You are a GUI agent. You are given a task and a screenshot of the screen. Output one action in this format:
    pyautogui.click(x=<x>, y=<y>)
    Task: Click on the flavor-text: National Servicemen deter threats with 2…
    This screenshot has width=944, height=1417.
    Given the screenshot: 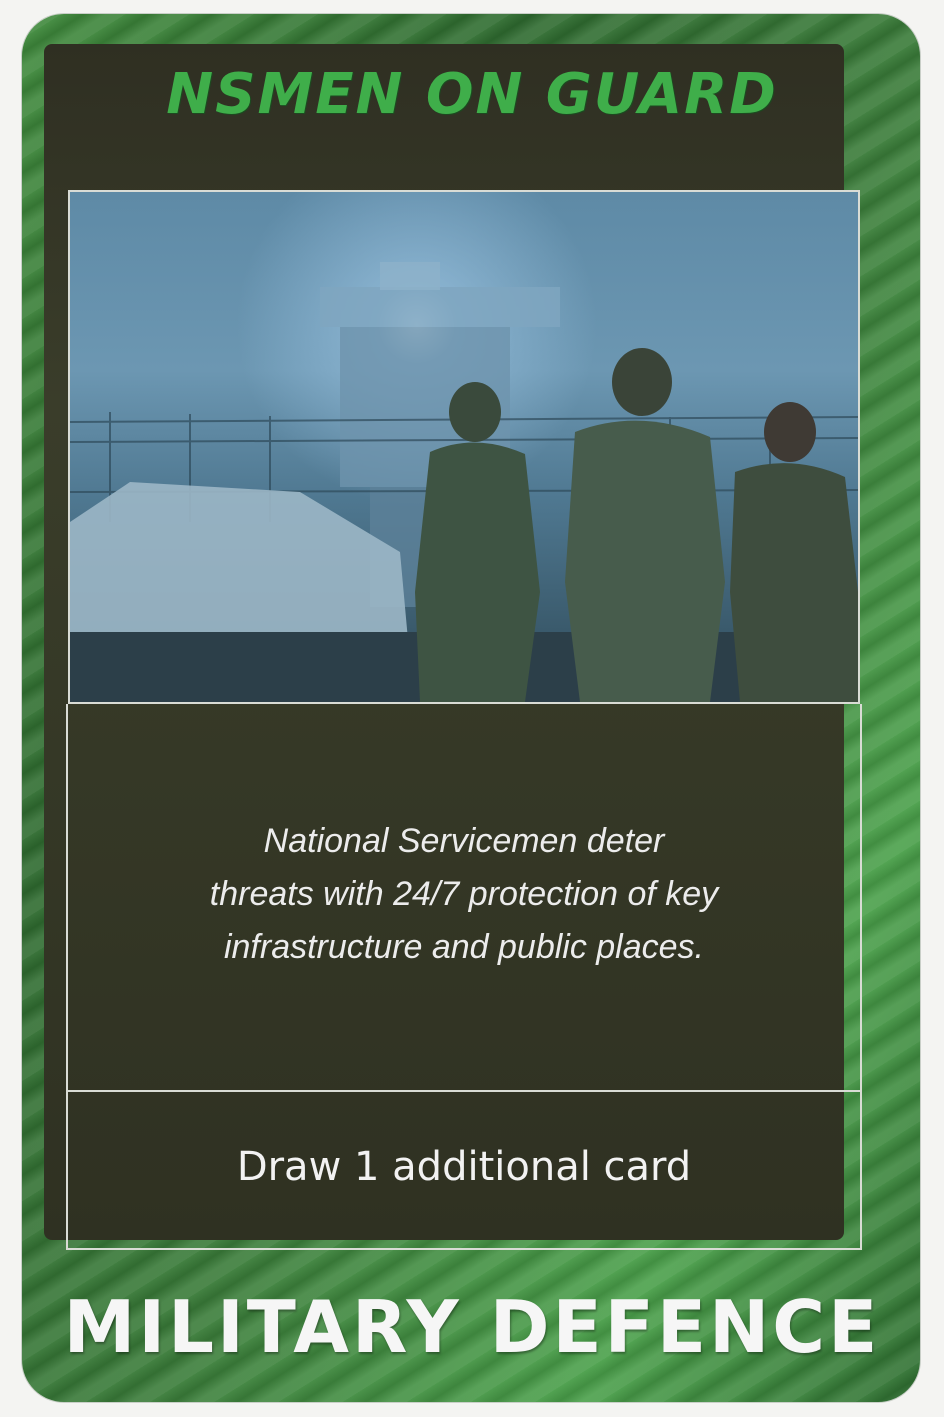 What is the action you would take?
    pyautogui.click(x=464, y=894)
    